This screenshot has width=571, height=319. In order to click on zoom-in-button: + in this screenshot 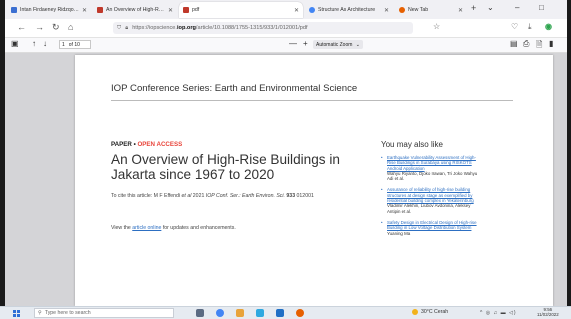, I will do `click(305, 43)`.